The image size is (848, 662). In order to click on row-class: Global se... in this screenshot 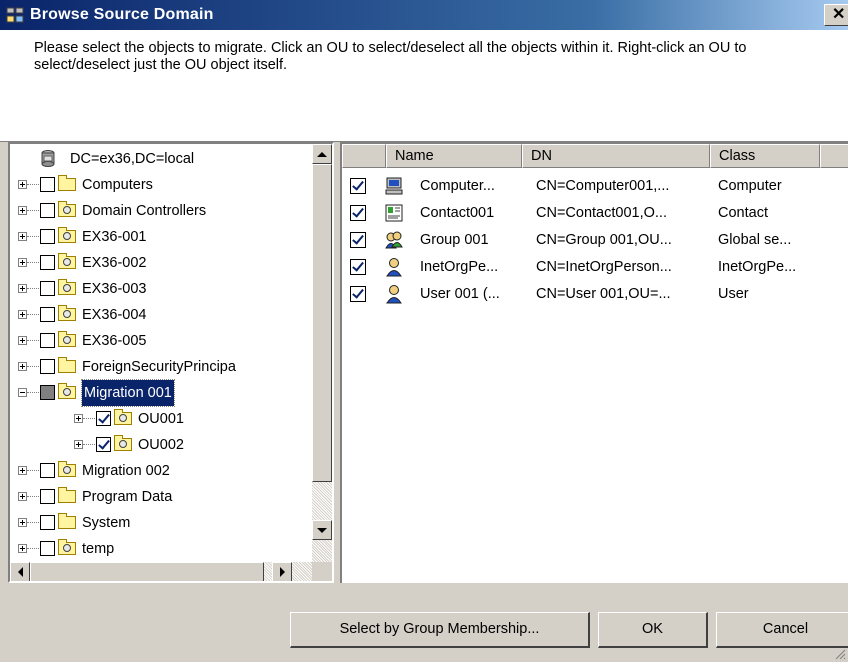, I will do `click(755, 240)`.